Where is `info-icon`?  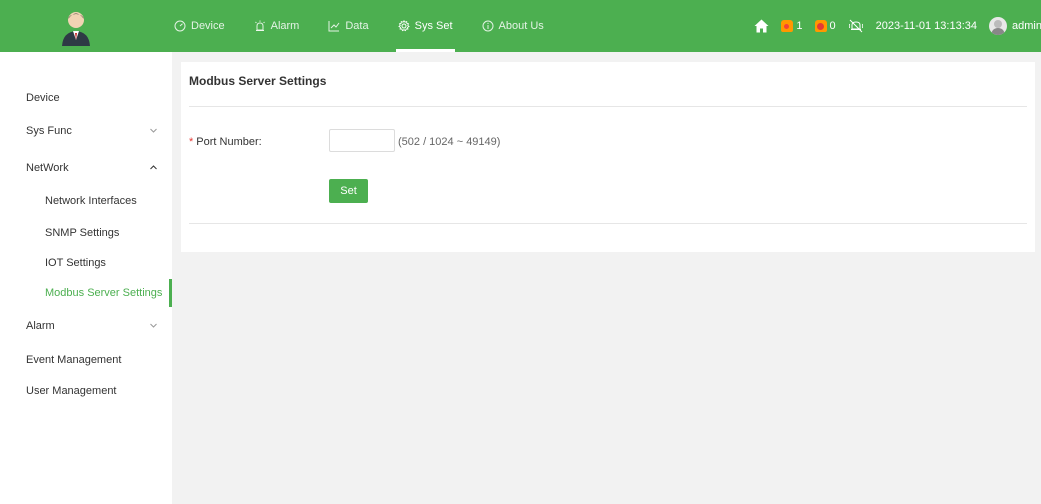 info-icon is located at coordinates (488, 26).